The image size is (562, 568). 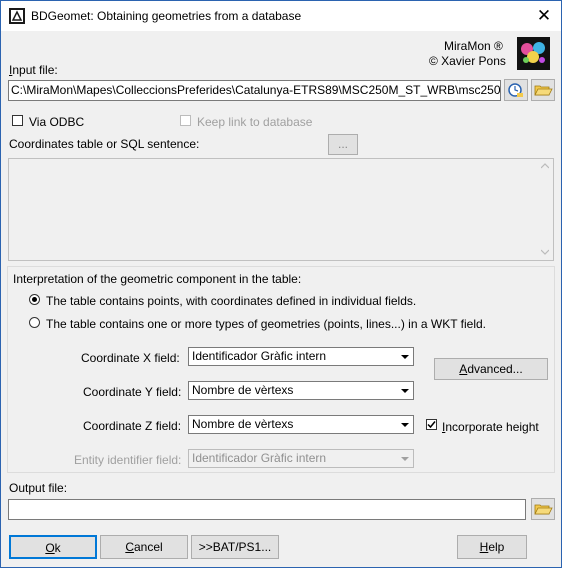 I want to click on clock-icon, so click(x=515, y=90).